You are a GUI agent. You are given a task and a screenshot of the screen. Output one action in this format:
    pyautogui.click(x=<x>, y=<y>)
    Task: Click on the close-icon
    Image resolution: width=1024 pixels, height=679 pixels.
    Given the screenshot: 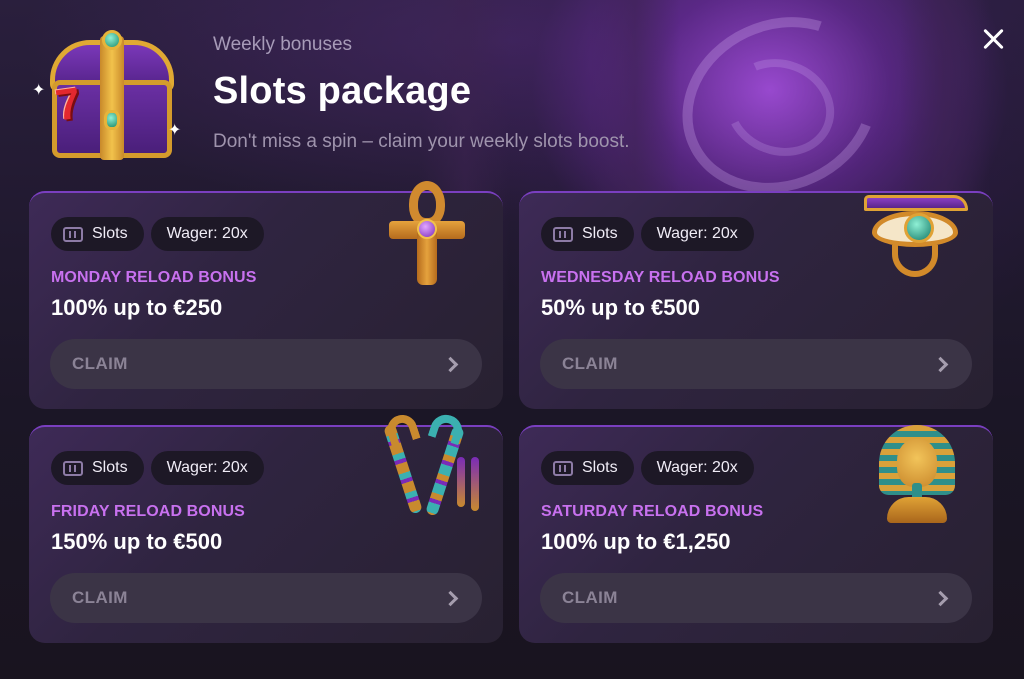 What is the action you would take?
    pyautogui.click(x=993, y=39)
    